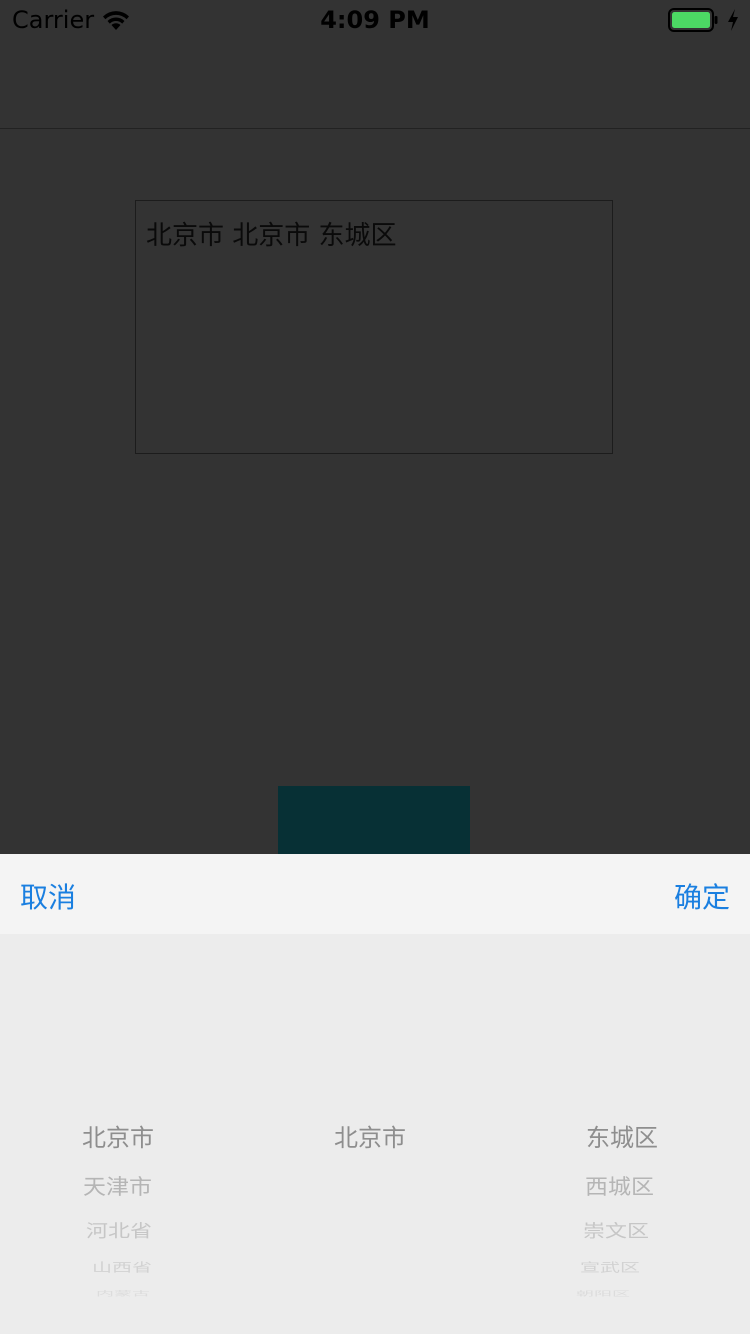  Describe the element at coordinates (48, 896) in the screenshot. I see `cancel-button: 取消` at that location.